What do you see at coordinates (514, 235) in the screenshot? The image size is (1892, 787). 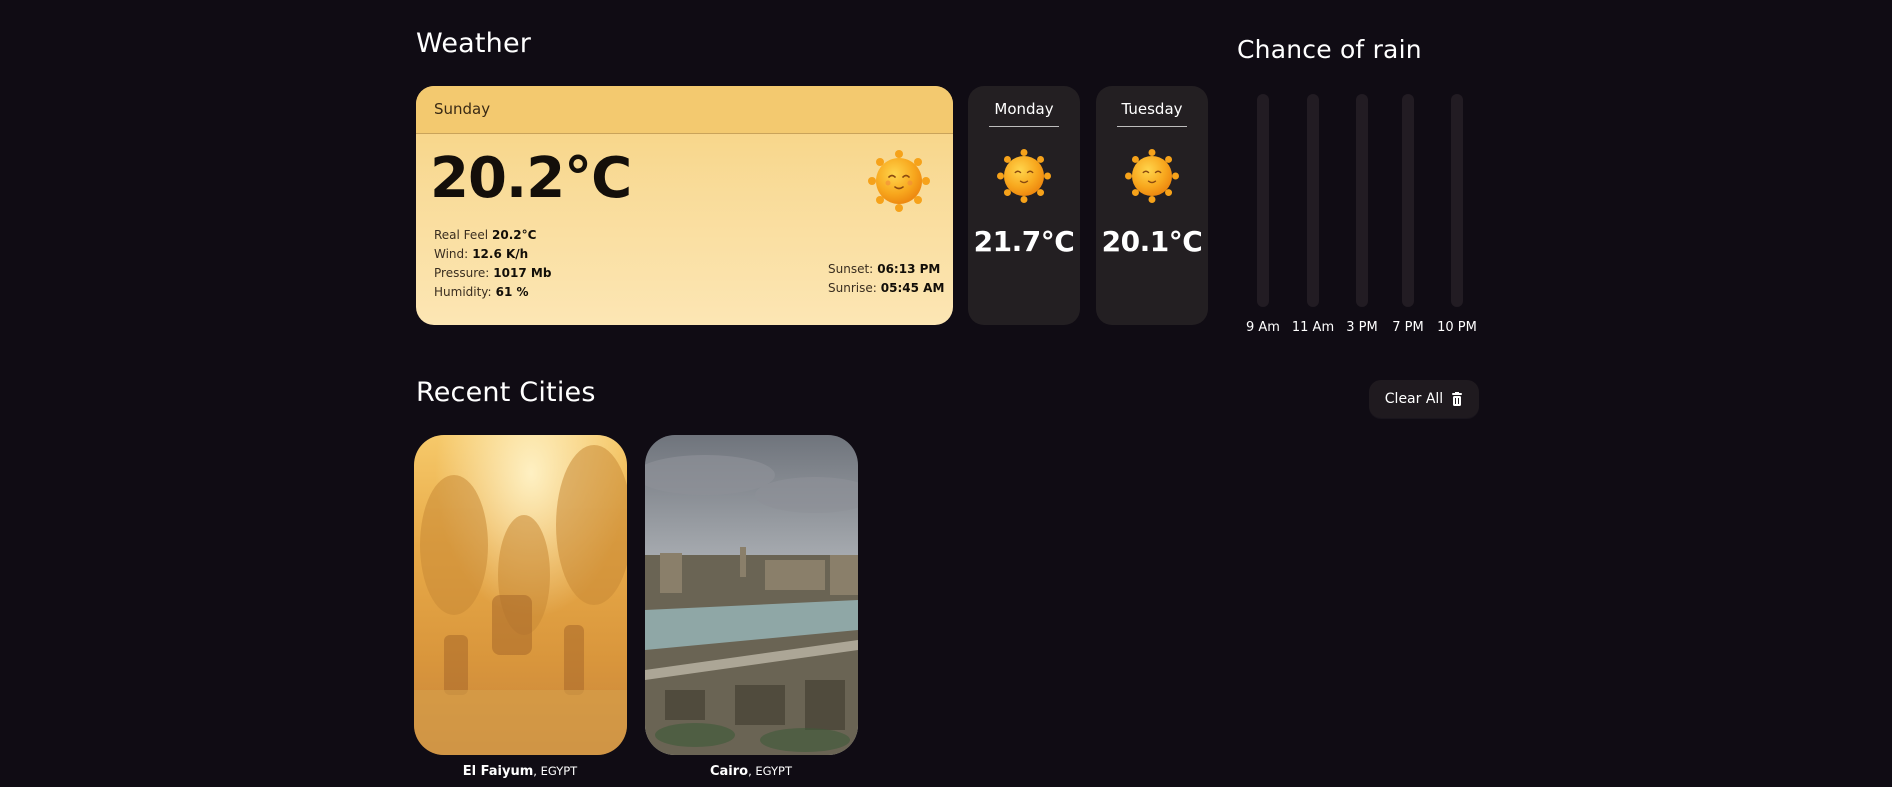 I see `real-feel-value: 20.2°C` at bounding box center [514, 235].